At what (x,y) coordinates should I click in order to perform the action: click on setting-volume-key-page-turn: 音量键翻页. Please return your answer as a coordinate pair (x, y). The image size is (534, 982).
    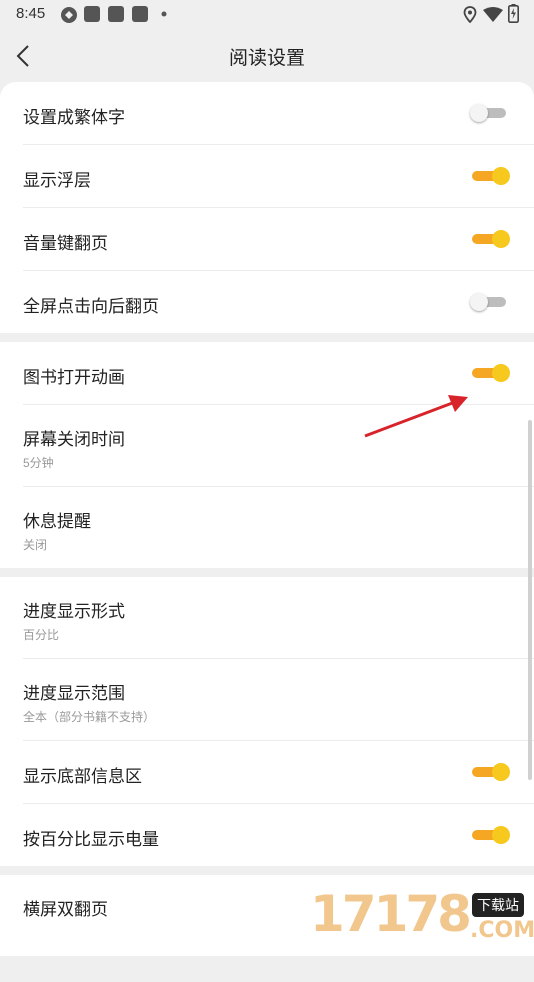
    Looking at the image, I should click on (278, 239).